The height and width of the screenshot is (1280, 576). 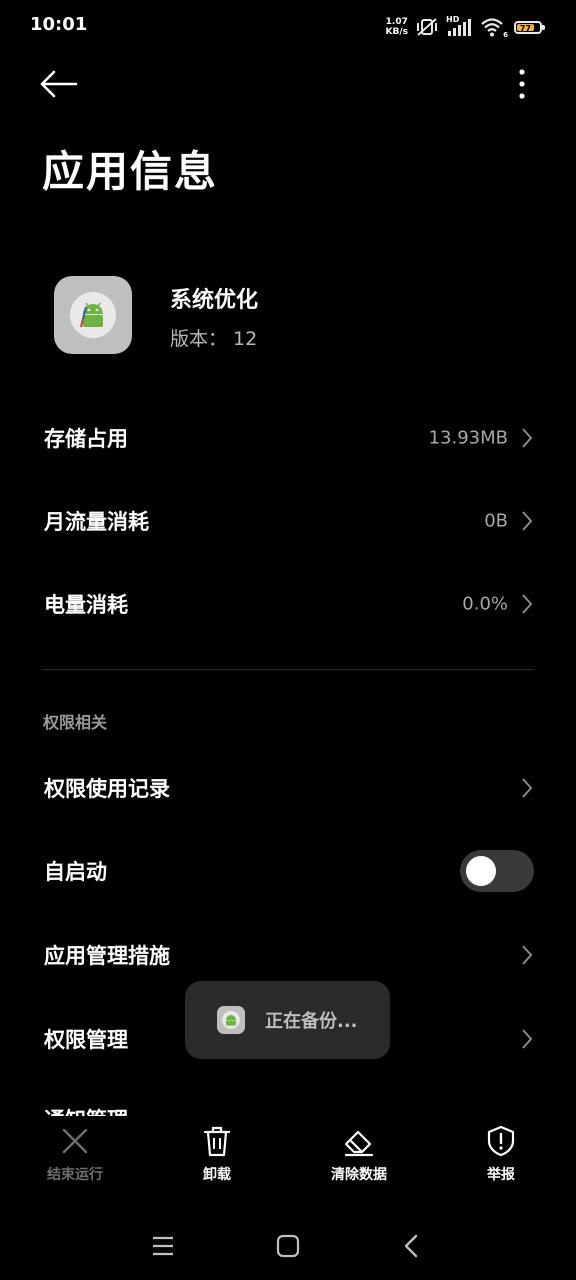 I want to click on uninstall-label: 卸载, so click(x=217, y=1175).